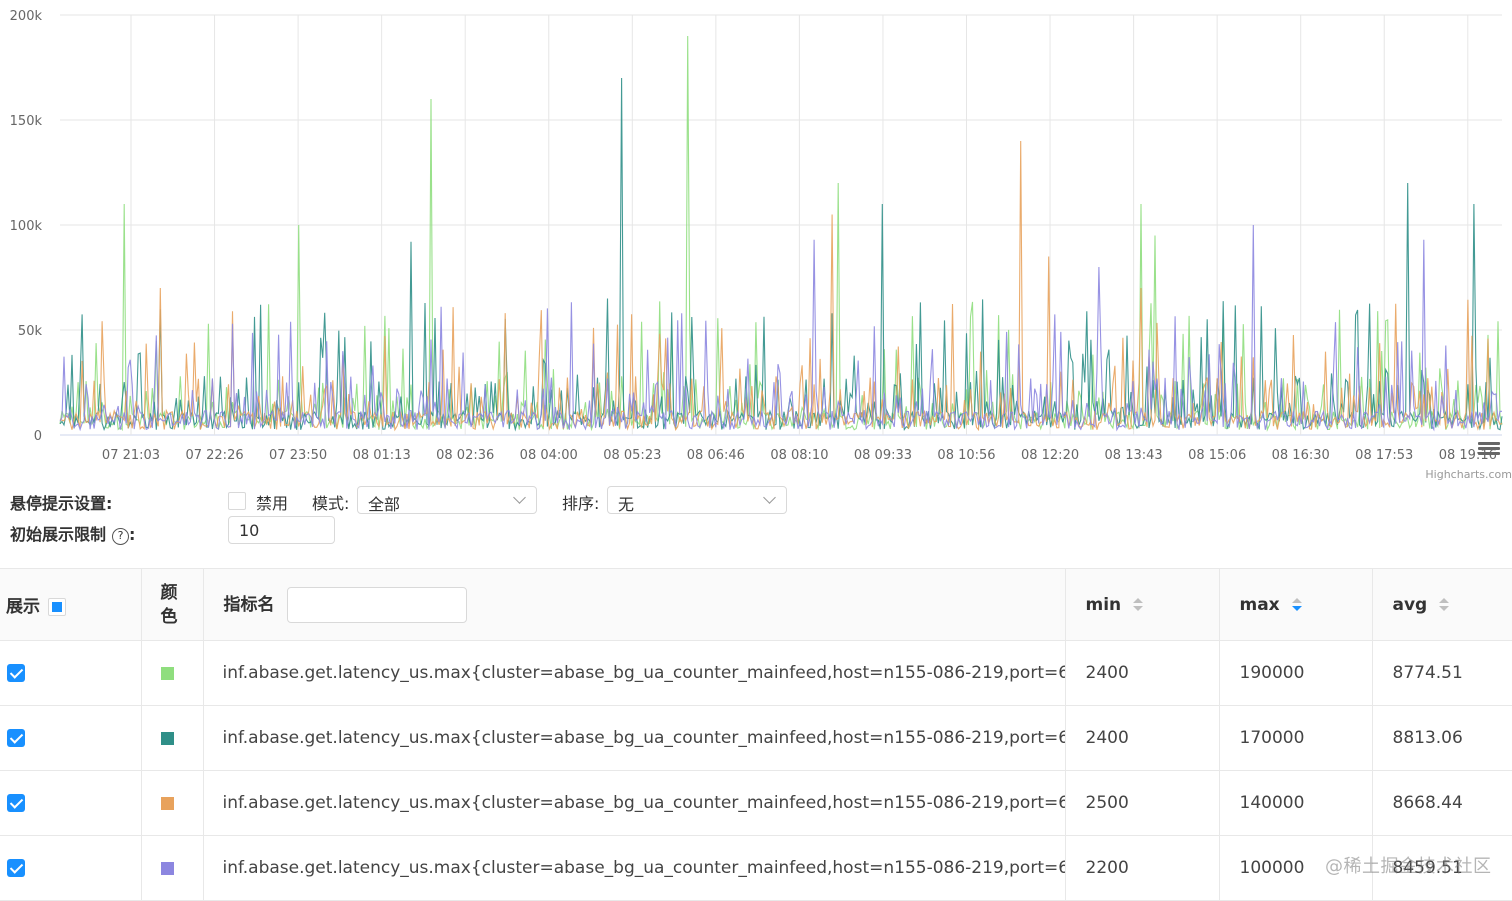  I want to click on column-color-label-2: 色, so click(169, 616).